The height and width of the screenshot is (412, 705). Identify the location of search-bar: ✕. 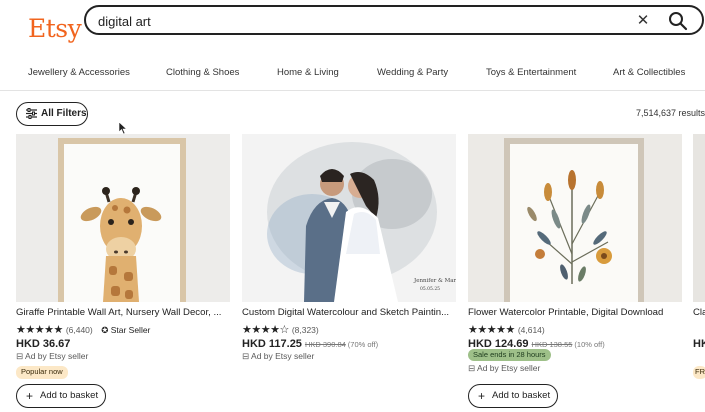
(394, 20).